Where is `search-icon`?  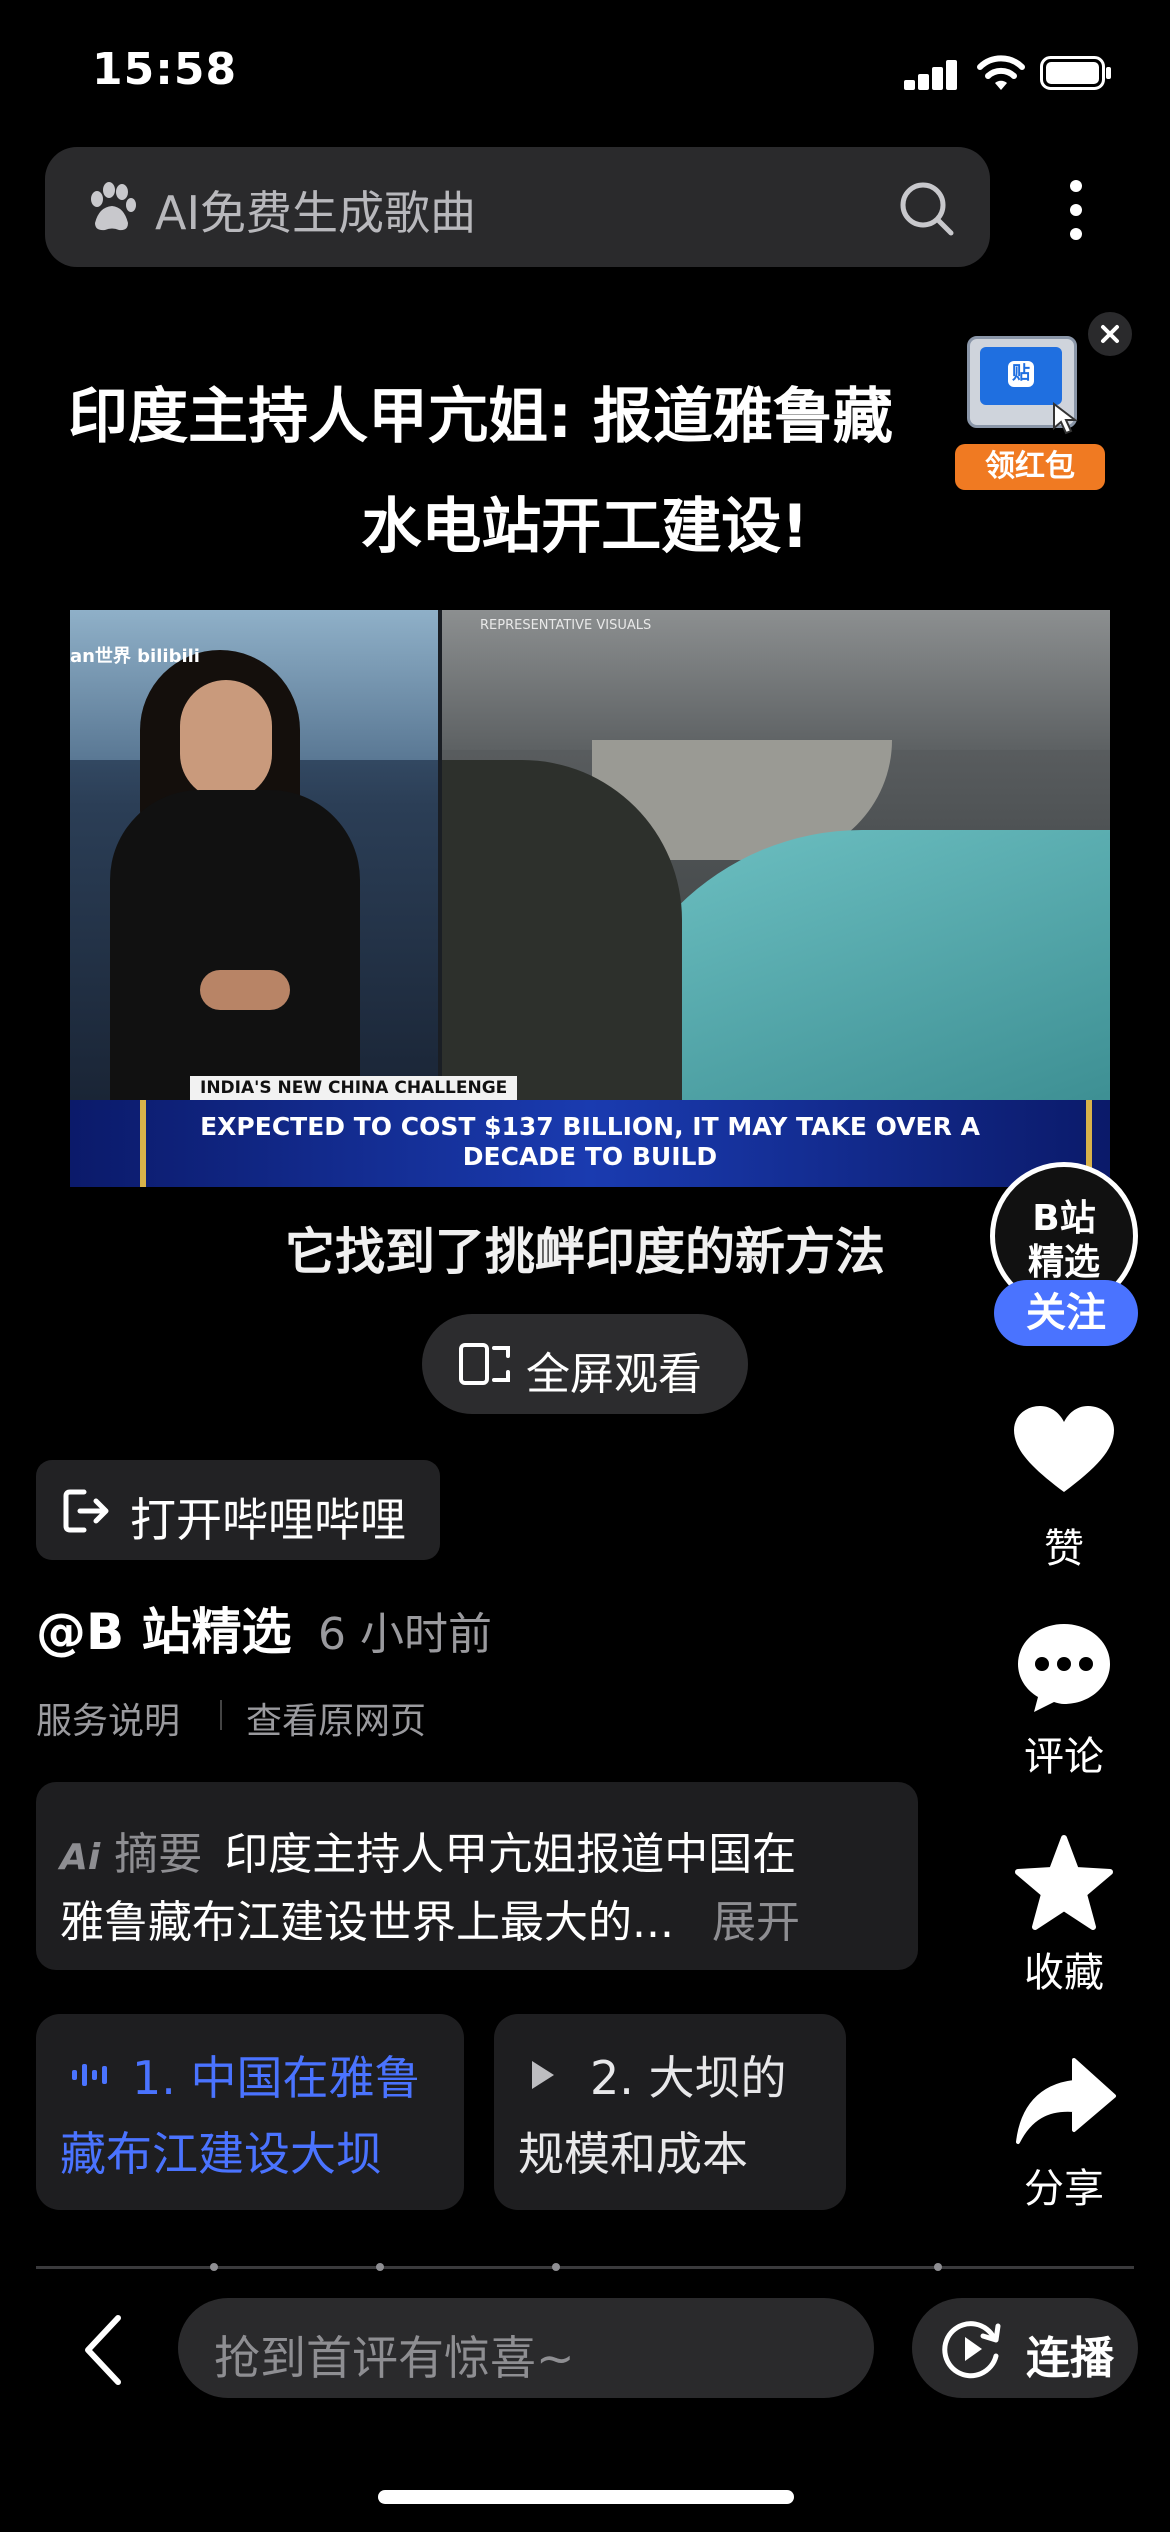
search-icon is located at coordinates (927, 211).